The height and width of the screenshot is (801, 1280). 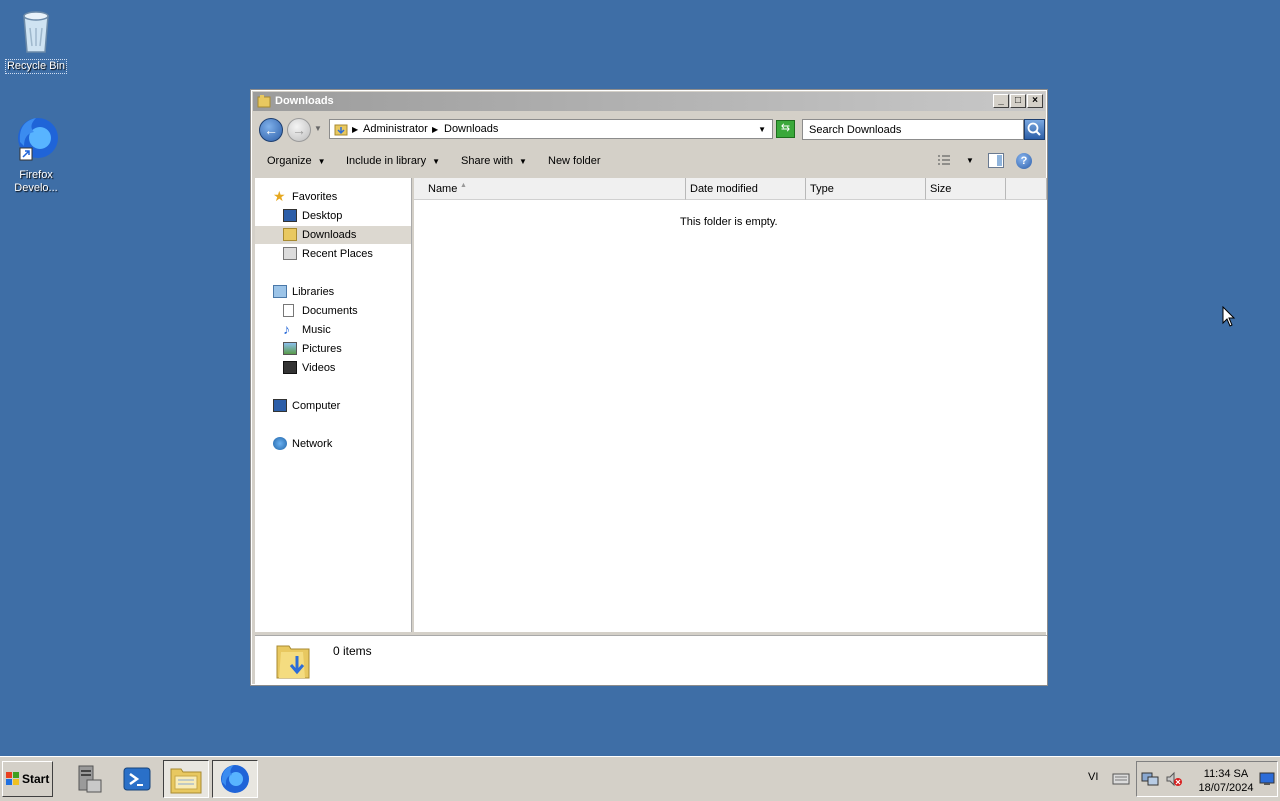 I want to click on taskbar-powershell, so click(x=137, y=779).